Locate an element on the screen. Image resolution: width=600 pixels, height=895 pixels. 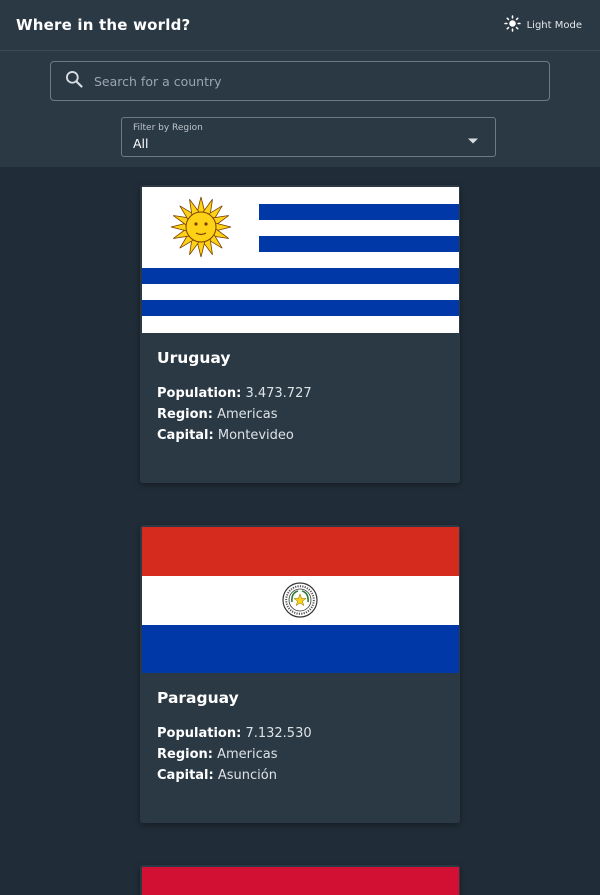
country-population: Population: 7.132.530 is located at coordinates (300, 733).